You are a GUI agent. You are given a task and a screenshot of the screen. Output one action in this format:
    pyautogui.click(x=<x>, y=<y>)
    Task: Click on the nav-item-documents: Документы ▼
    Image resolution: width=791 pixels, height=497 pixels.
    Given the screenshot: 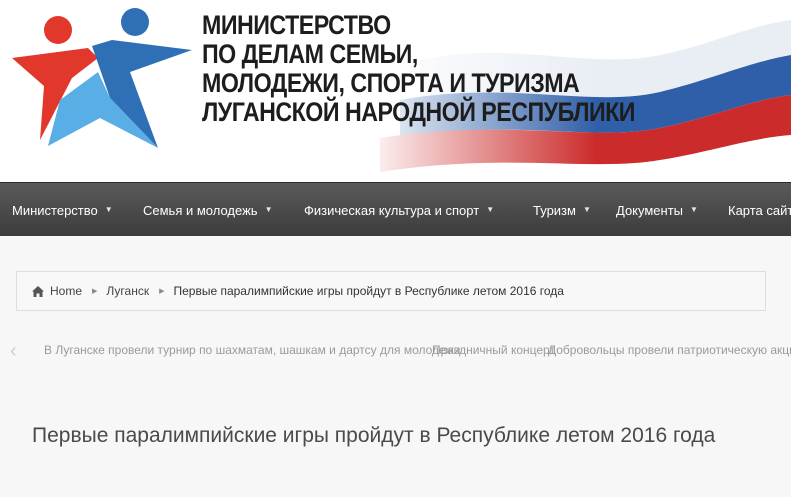 What is the action you would take?
    pyautogui.click(x=657, y=209)
    